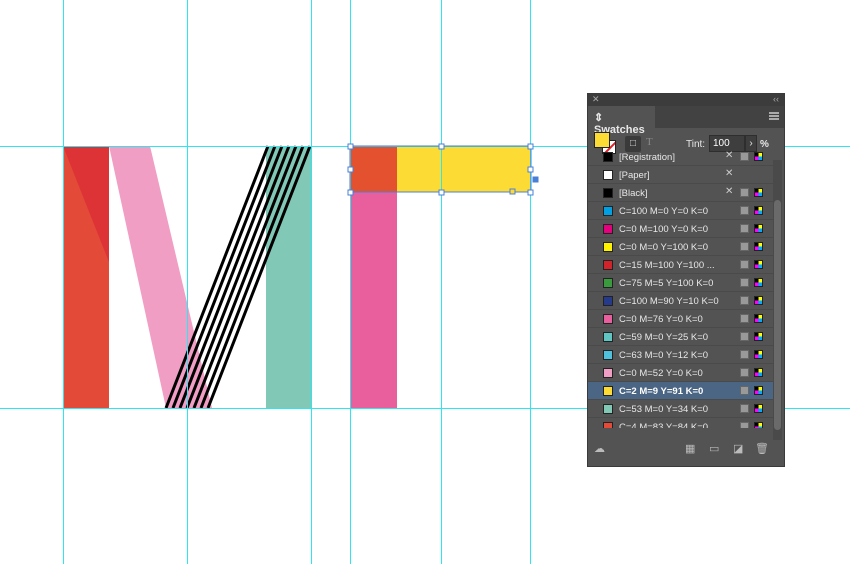 This screenshot has width=850, height=564. Describe the element at coordinates (738, 448) in the screenshot. I see `new-swatch-icon: ◪` at that location.